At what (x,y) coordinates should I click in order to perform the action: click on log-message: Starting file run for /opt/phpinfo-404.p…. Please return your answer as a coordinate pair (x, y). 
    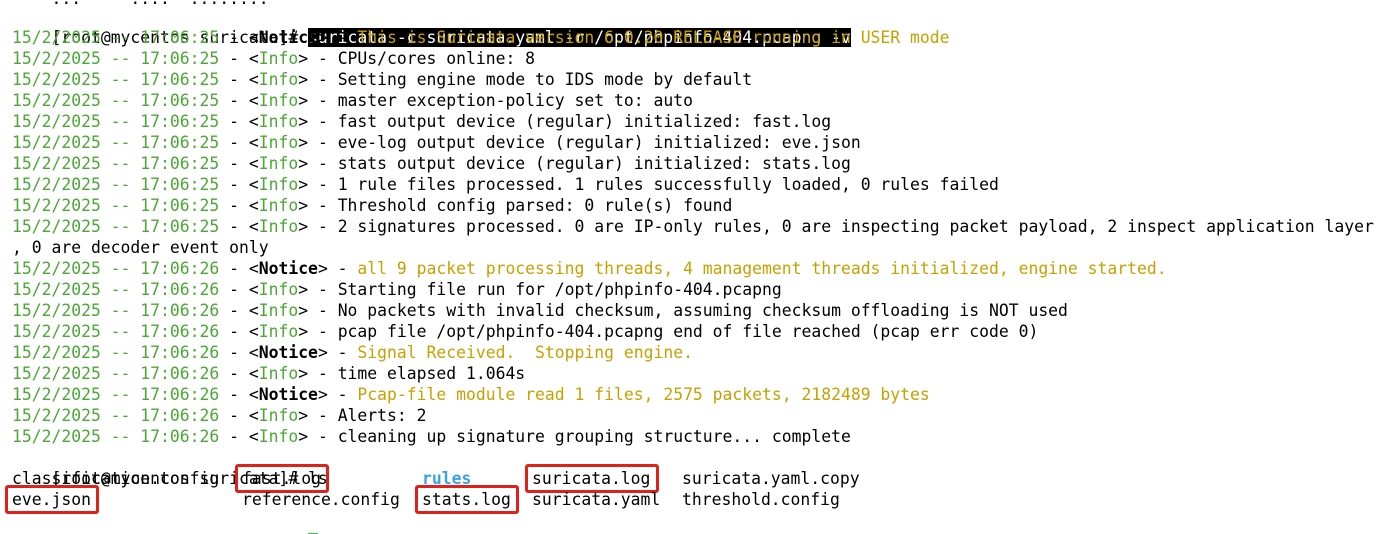
    Looking at the image, I should click on (559, 289).